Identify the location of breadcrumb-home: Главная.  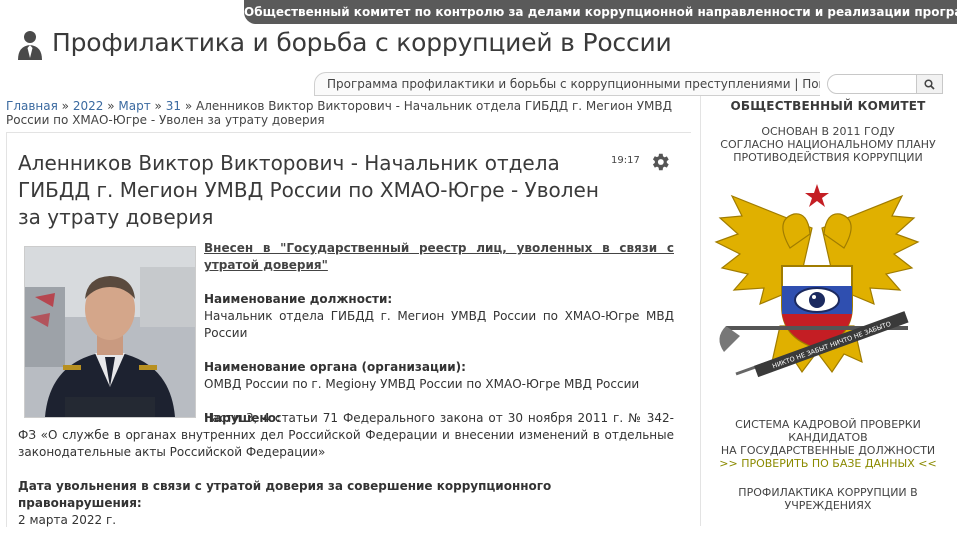
(32, 106).